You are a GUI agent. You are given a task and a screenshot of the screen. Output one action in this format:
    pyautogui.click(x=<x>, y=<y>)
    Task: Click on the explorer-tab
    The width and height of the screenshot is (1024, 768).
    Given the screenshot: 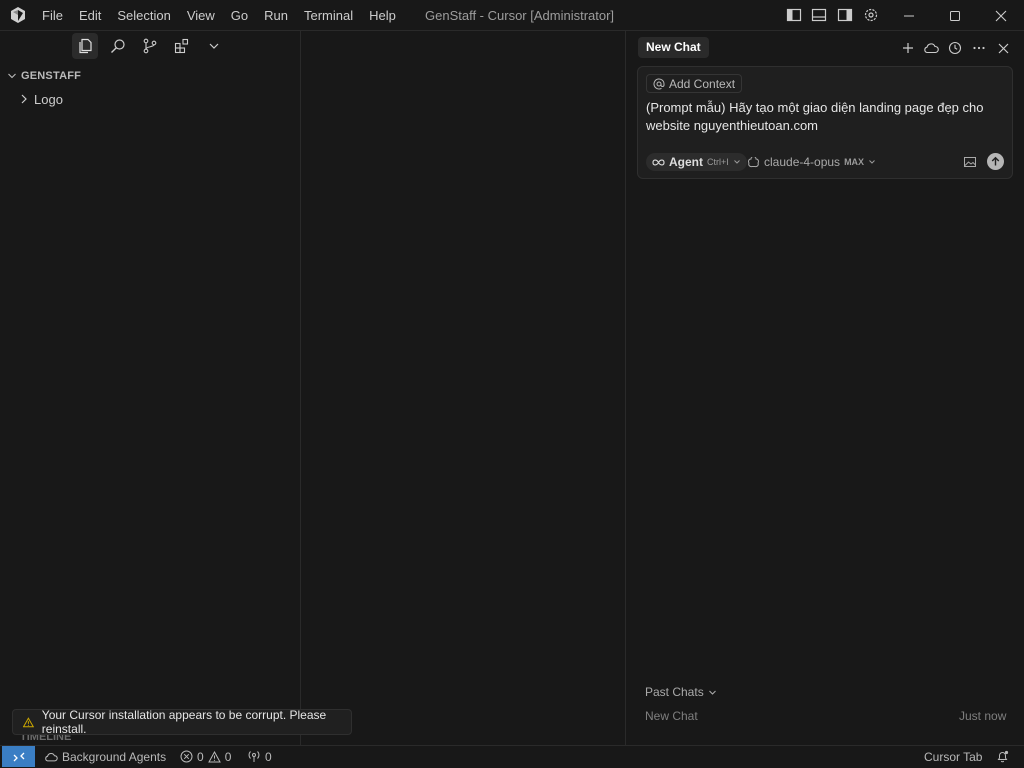 What is the action you would take?
    pyautogui.click(x=85, y=46)
    